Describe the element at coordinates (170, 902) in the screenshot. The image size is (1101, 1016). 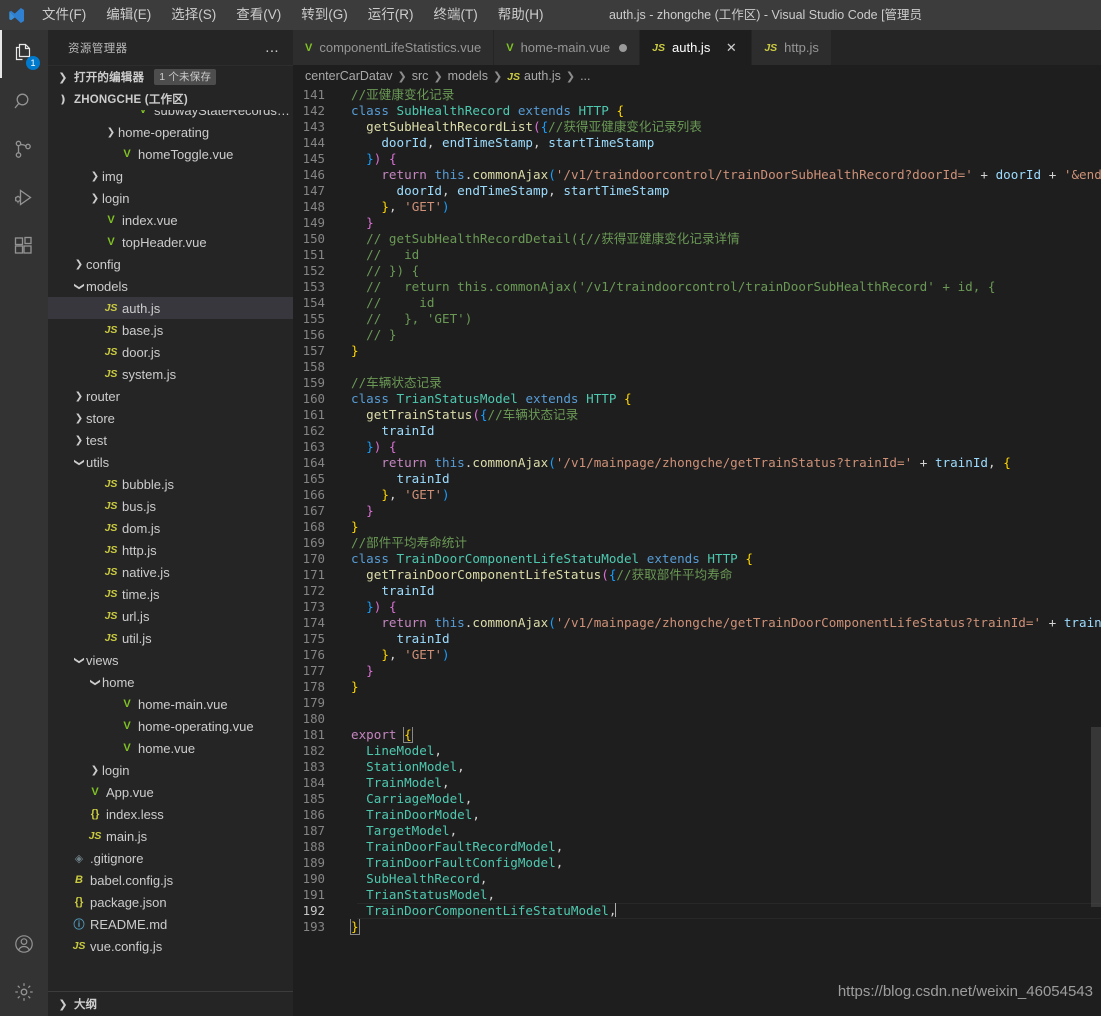
I see `tree-item: {} package.json` at that location.